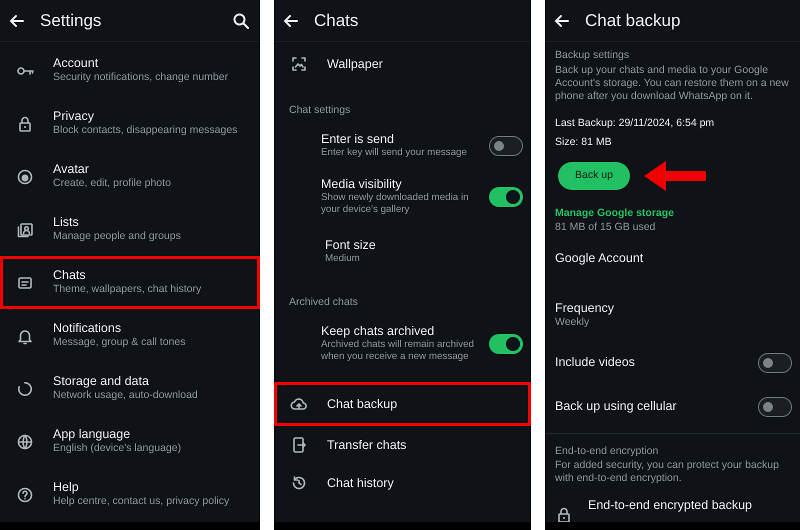 The width and height of the screenshot is (800, 530). I want to click on item-label: Frequency, so click(585, 308).